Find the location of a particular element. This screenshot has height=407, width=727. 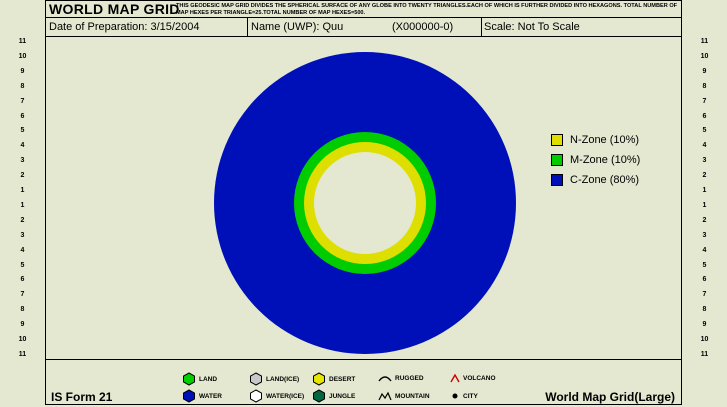

grid-name: World Map Grid(Large) is located at coordinates (610, 397).